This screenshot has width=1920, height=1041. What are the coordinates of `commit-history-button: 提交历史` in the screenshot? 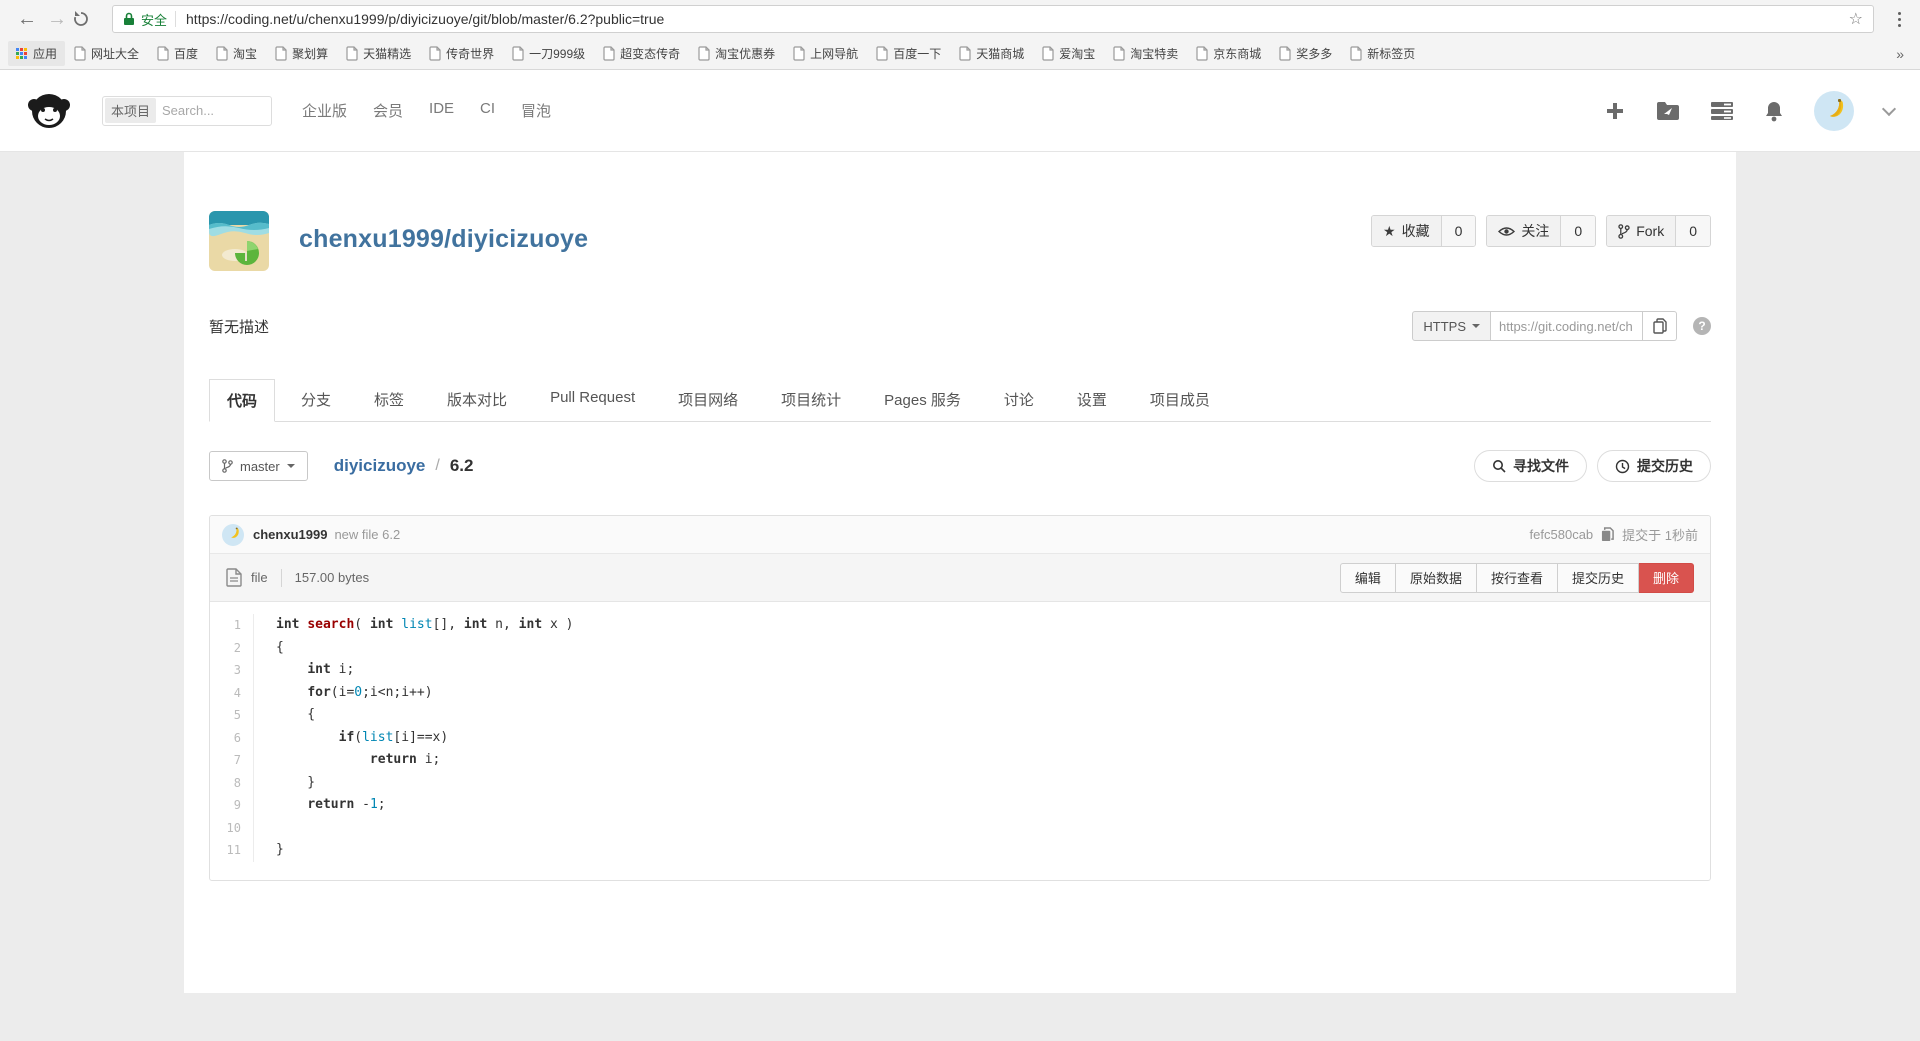 It's located at (1654, 466).